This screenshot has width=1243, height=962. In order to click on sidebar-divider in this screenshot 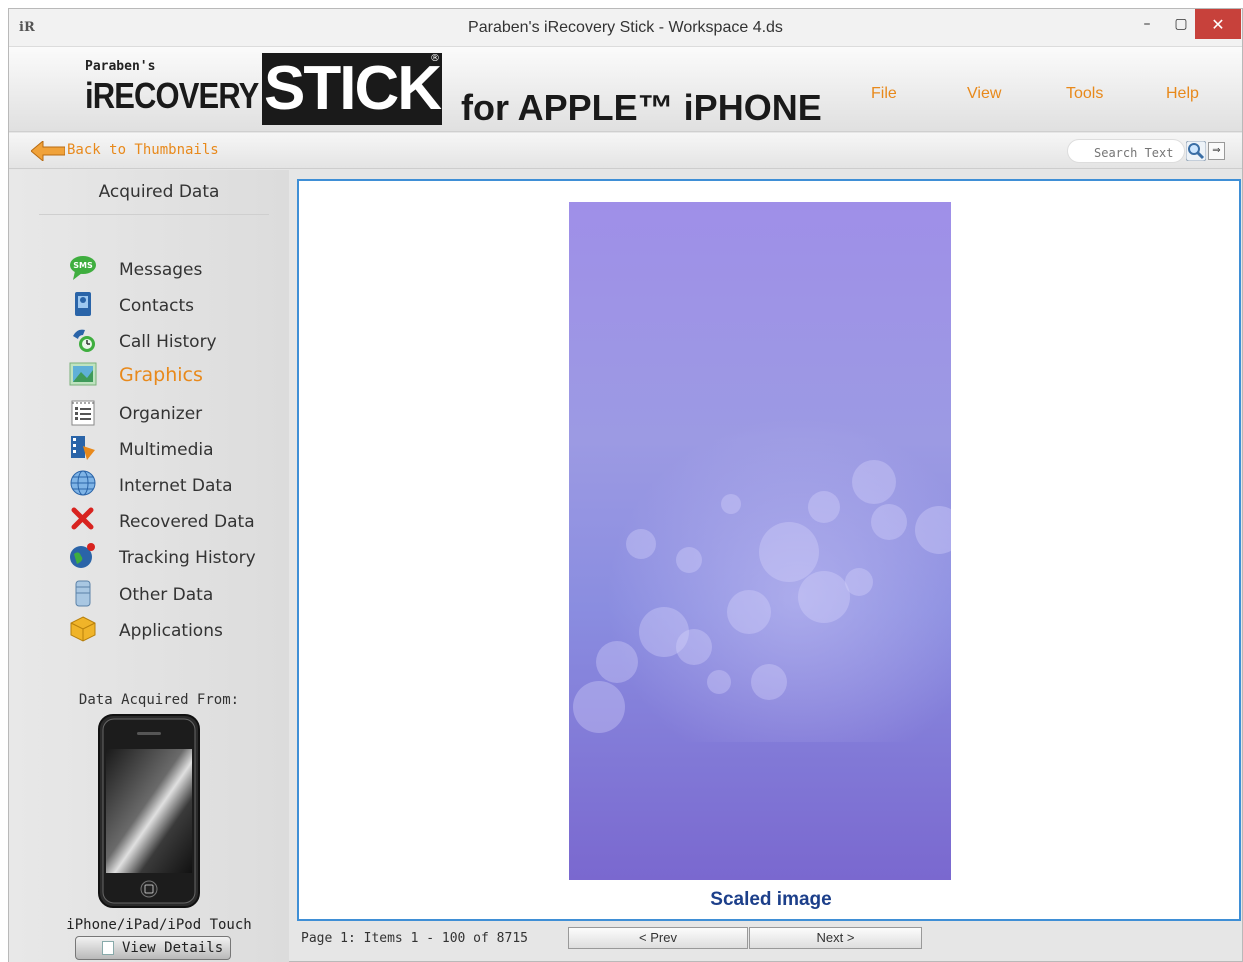, I will do `click(154, 214)`.